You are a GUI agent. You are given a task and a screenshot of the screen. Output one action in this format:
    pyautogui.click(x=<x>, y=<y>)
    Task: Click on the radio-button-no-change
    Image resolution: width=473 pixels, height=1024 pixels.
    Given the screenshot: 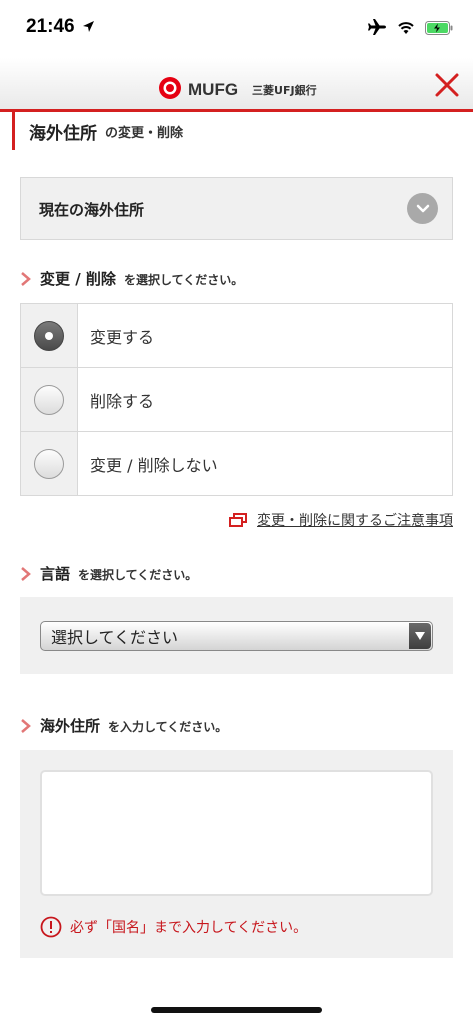 What is the action you would take?
    pyautogui.click(x=49, y=463)
    